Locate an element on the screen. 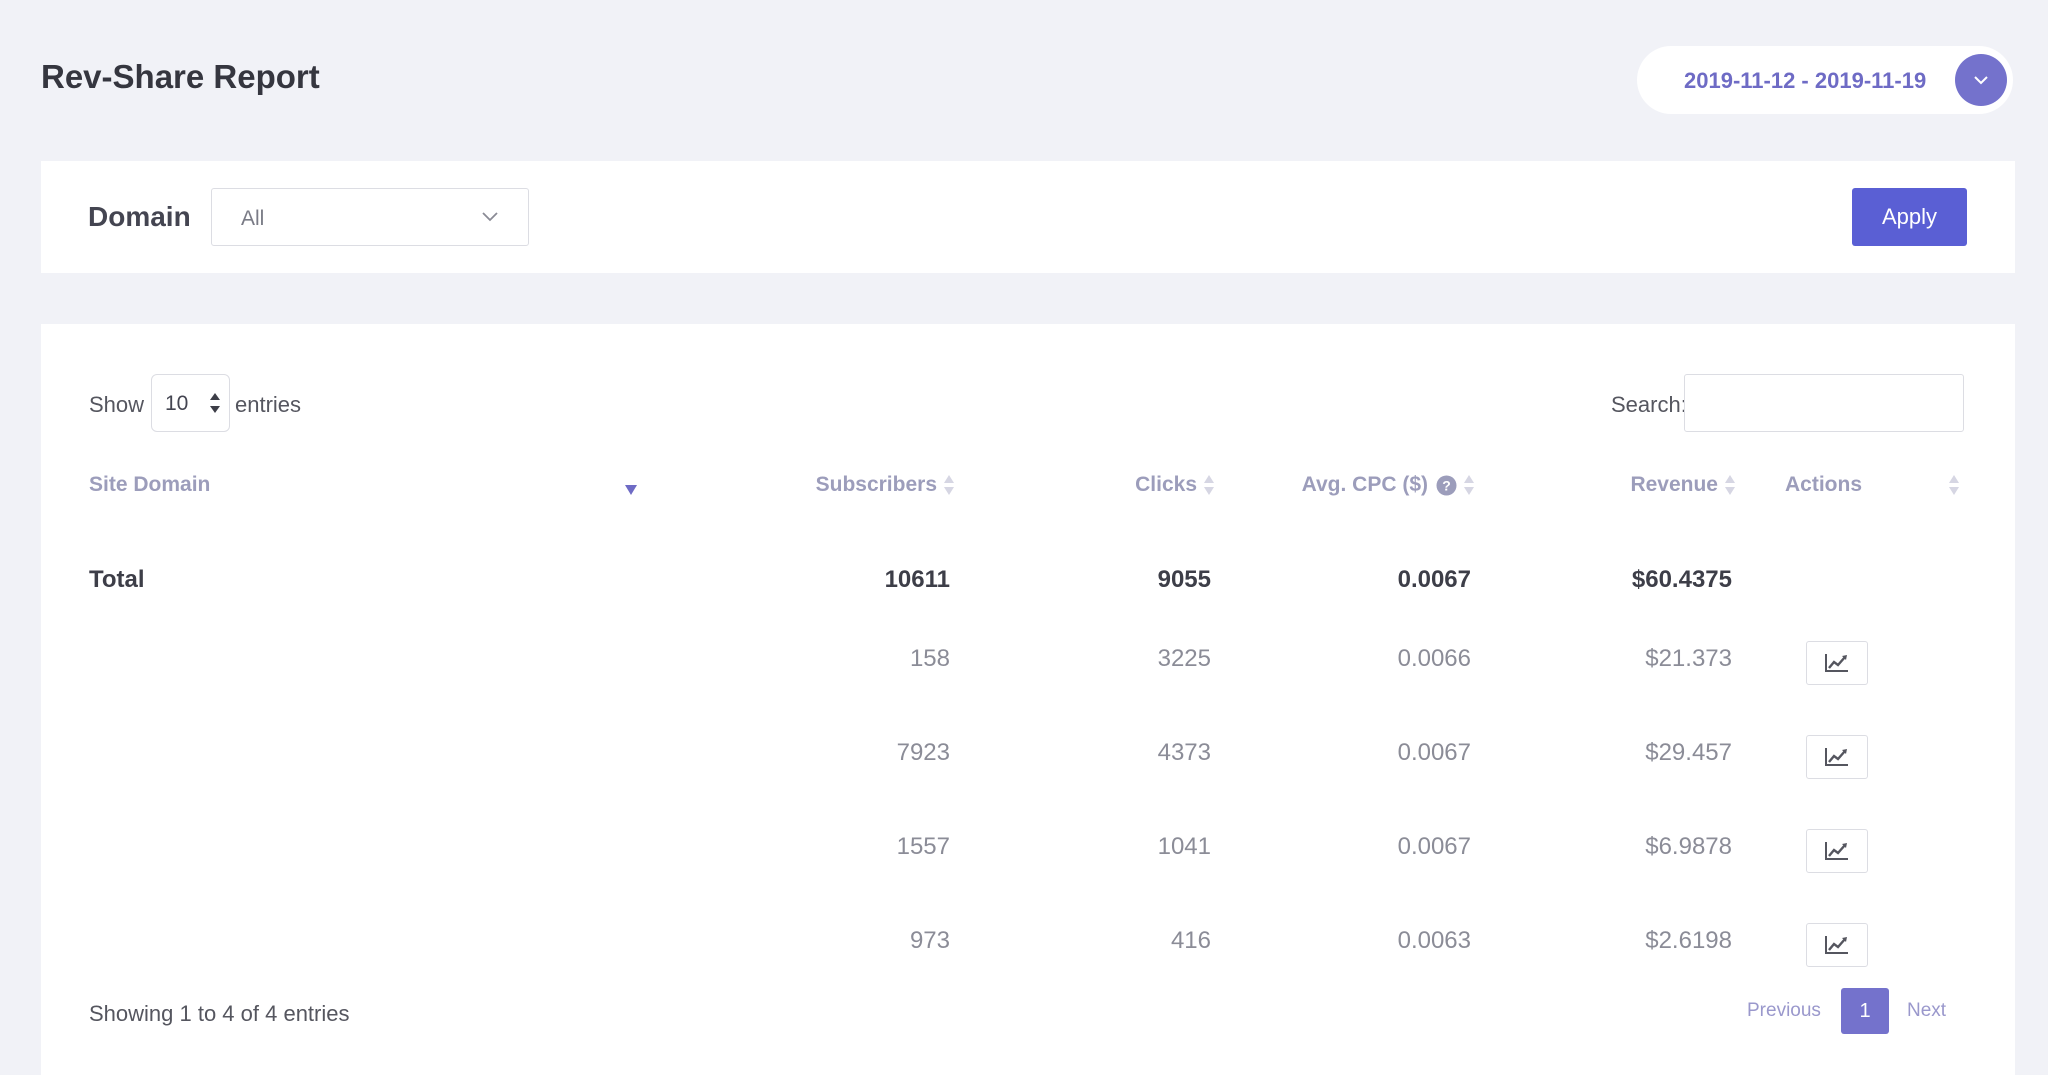 This screenshot has width=2048, height=1075. subscribers-cell: 7923 is located at coordinates (923, 752).